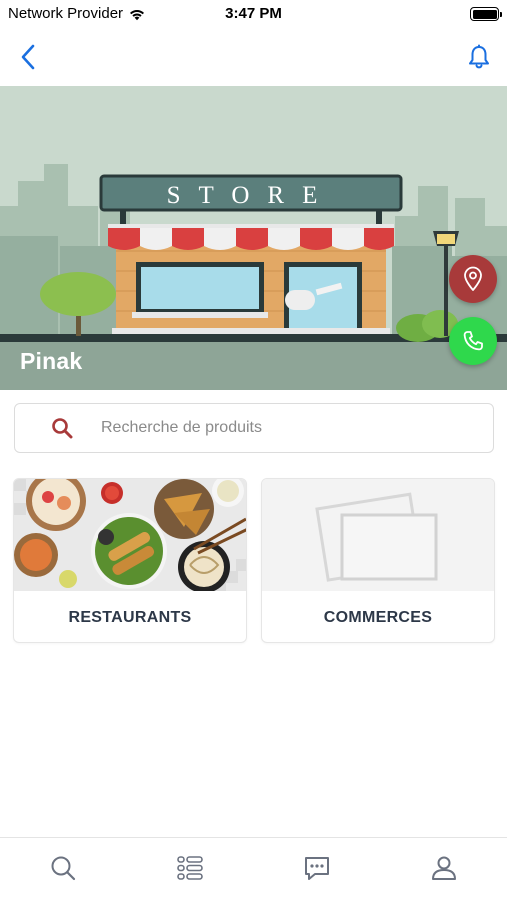 Image resolution: width=507 pixels, height=900 pixels. I want to click on search-input, so click(281, 428).